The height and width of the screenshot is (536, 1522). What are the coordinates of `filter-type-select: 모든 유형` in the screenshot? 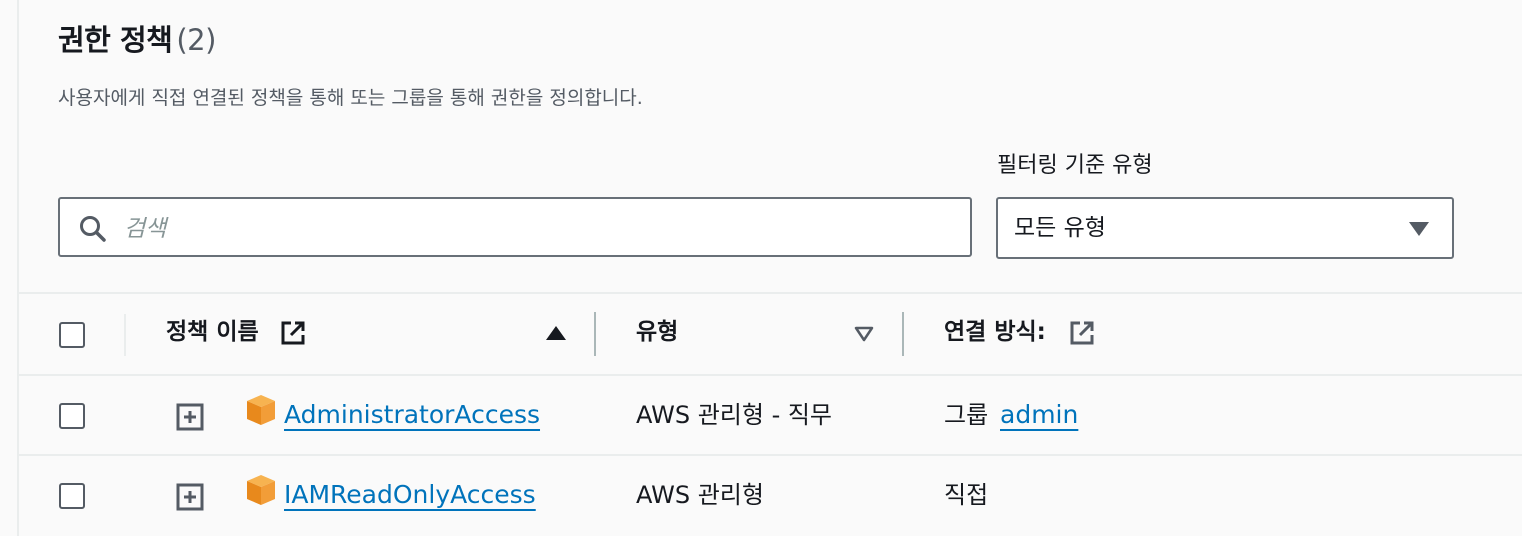 It's located at (1225, 228).